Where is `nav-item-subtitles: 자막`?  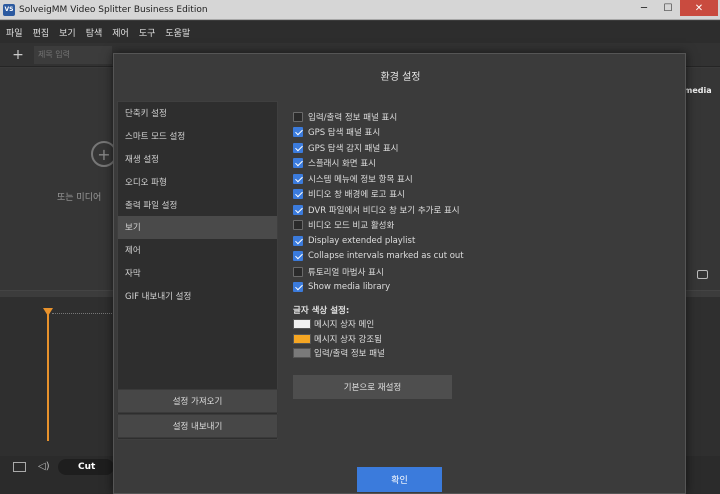
nav-item-subtitles: 자막 is located at coordinates (197, 273).